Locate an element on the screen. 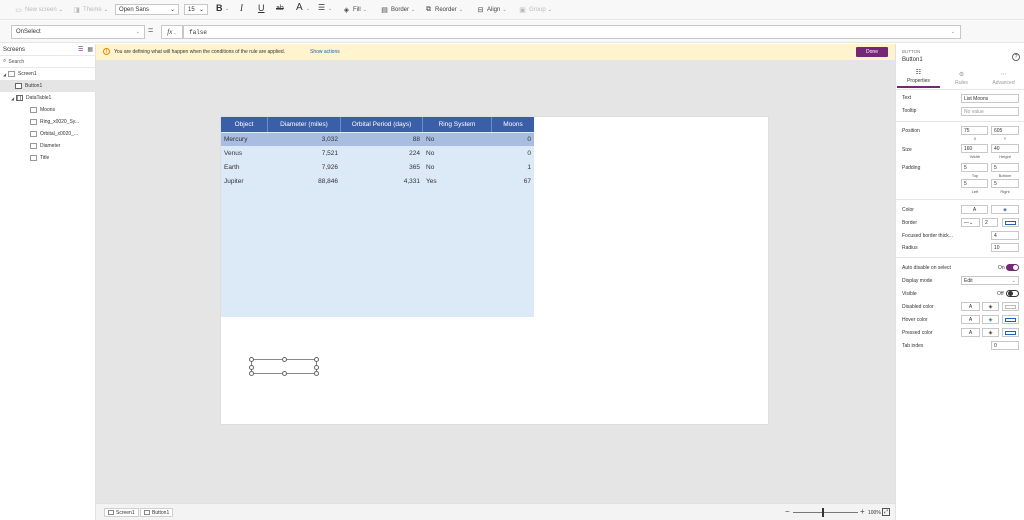 This screenshot has width=1024, height=520. position-y-input: 605 is located at coordinates (1005, 130).